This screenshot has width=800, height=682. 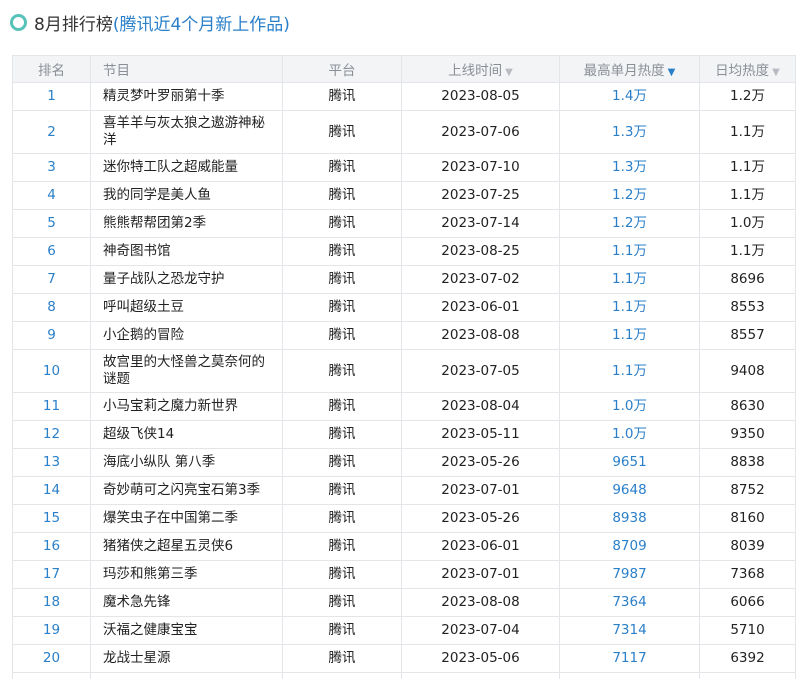 What do you see at coordinates (186, 518) in the screenshot?
I see `program-cell: 爆笑虫子在中国第二季` at bounding box center [186, 518].